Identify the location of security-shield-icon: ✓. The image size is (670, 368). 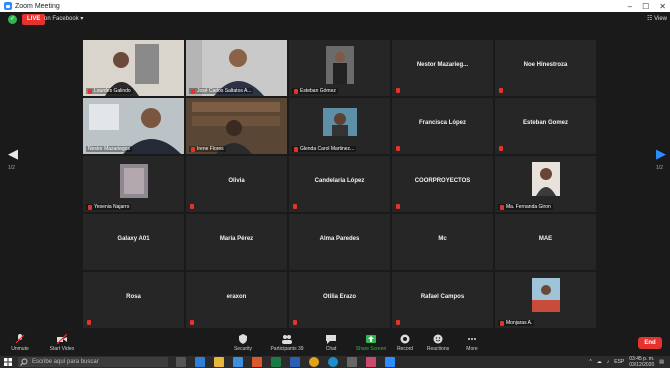
(12, 19).